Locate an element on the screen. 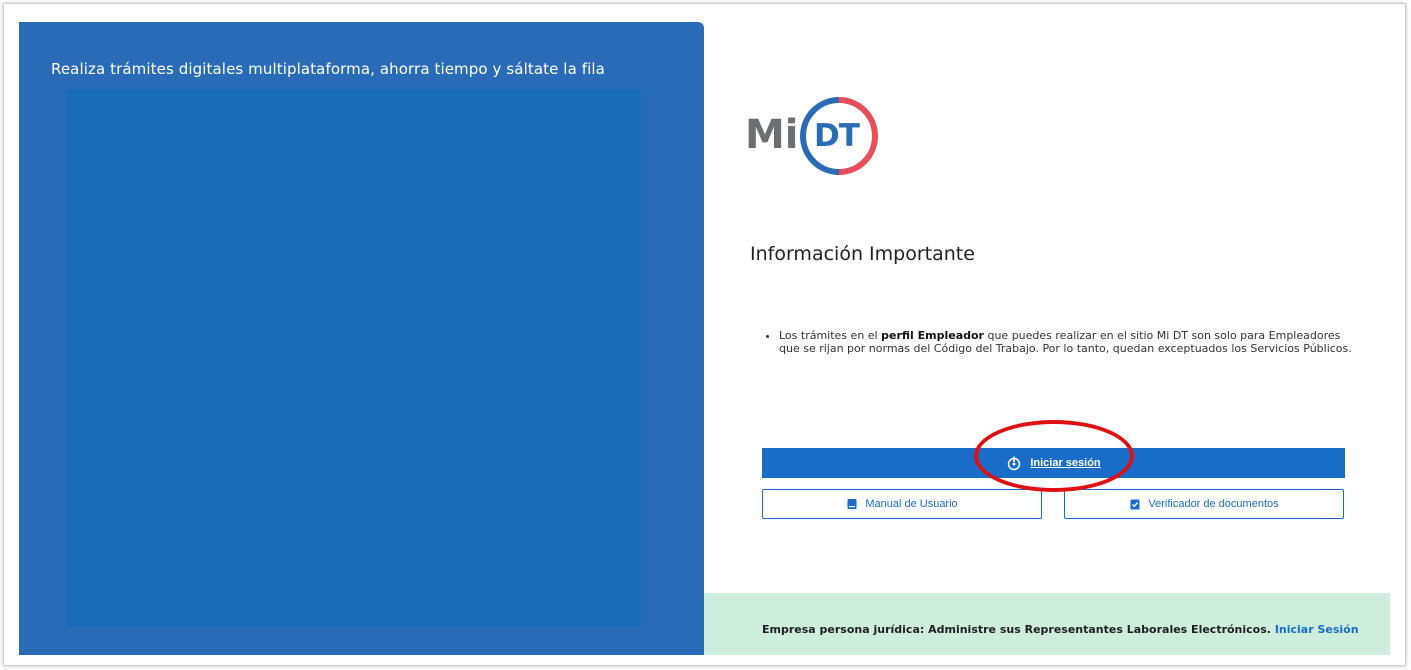  logo-text-dt: DT is located at coordinates (837, 136).